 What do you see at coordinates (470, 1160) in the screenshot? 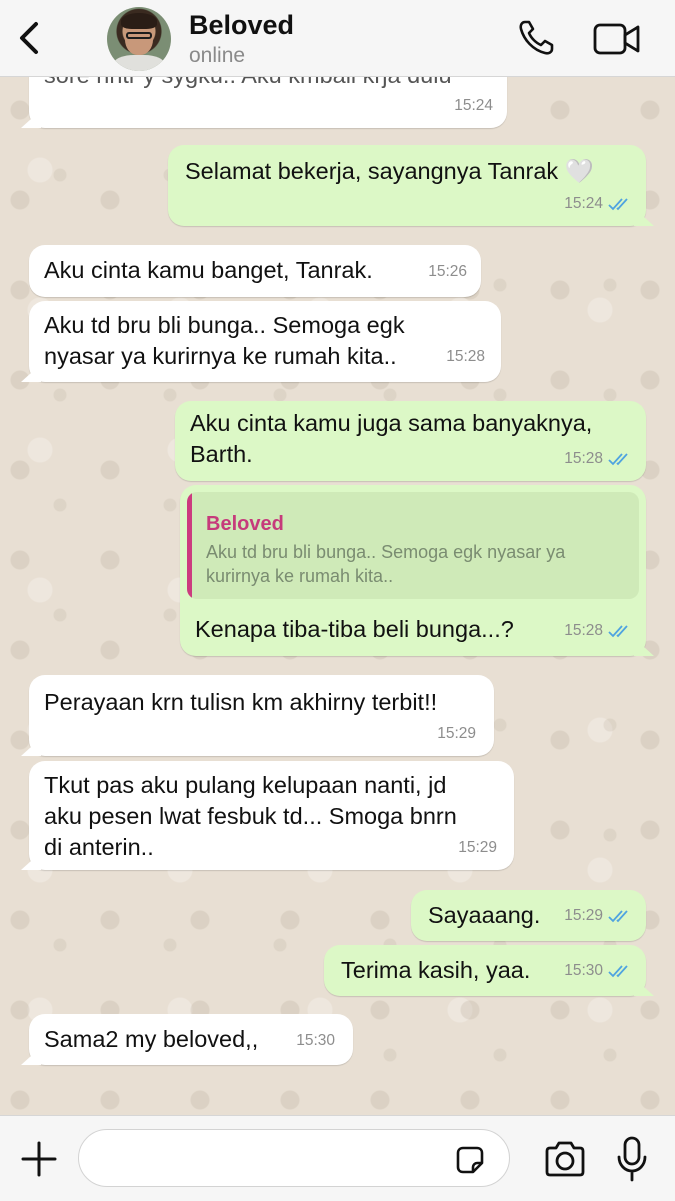
I see `sticker-icon` at bounding box center [470, 1160].